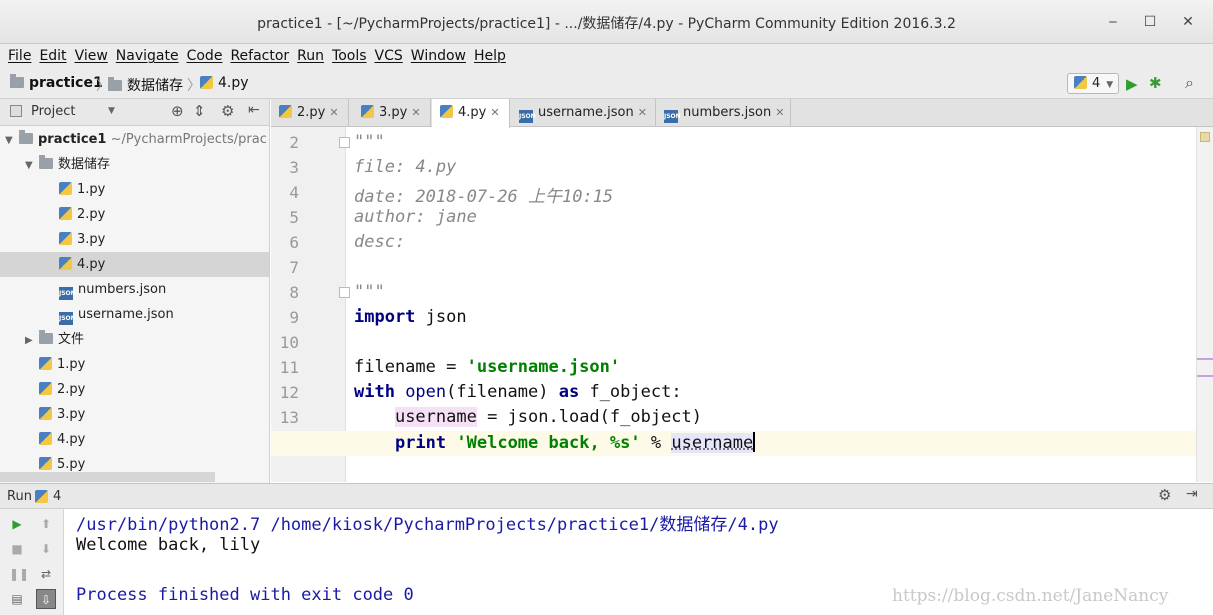 This screenshot has width=1213, height=615. What do you see at coordinates (16, 111) in the screenshot?
I see `project-view-icon` at bounding box center [16, 111].